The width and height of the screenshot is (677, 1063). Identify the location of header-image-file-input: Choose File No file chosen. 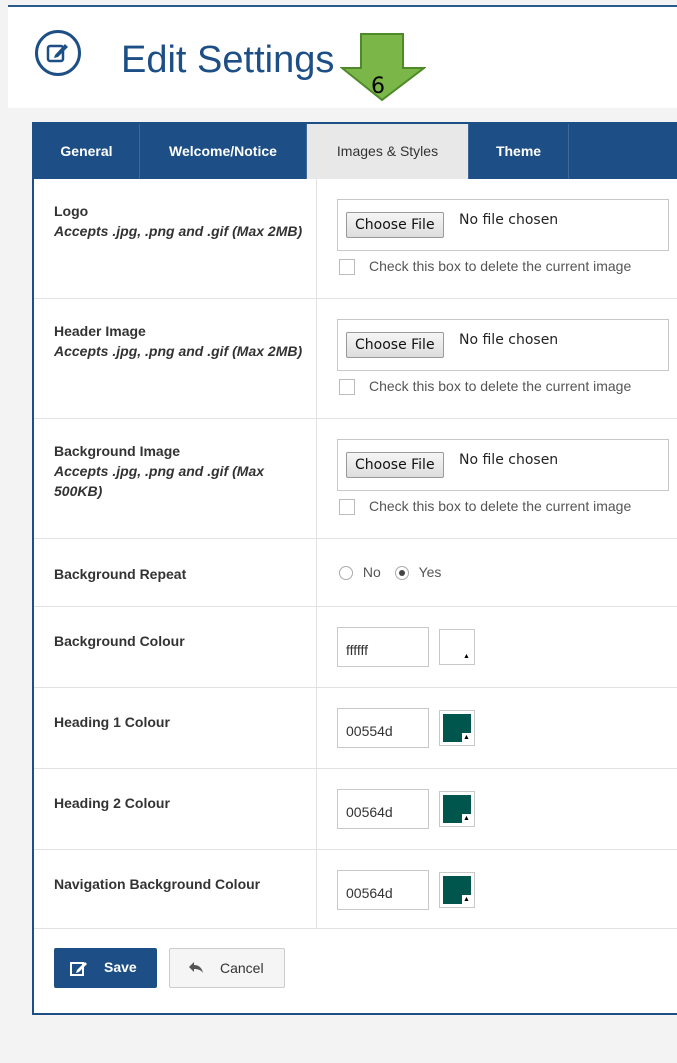
(503, 345).